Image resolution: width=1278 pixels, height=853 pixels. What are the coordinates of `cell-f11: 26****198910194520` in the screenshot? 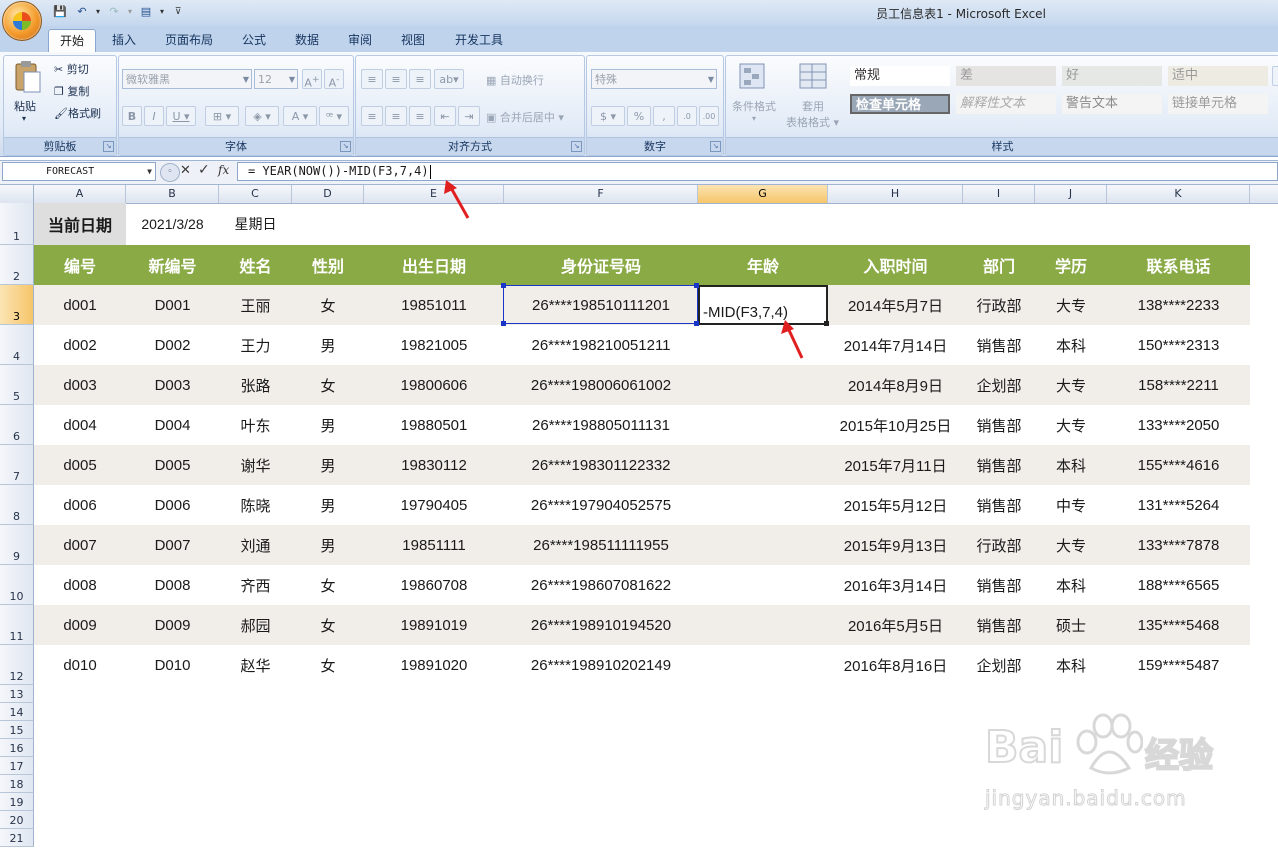 It's located at (601, 625).